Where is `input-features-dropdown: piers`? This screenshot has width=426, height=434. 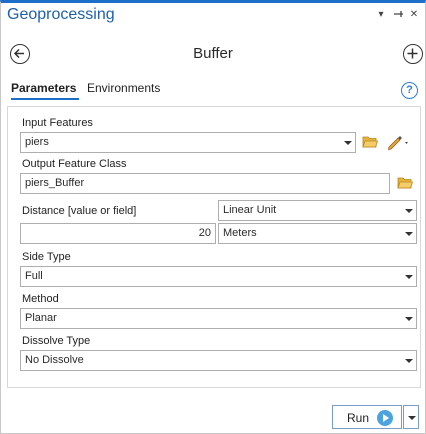 input-features-dropdown: piers is located at coordinates (188, 142).